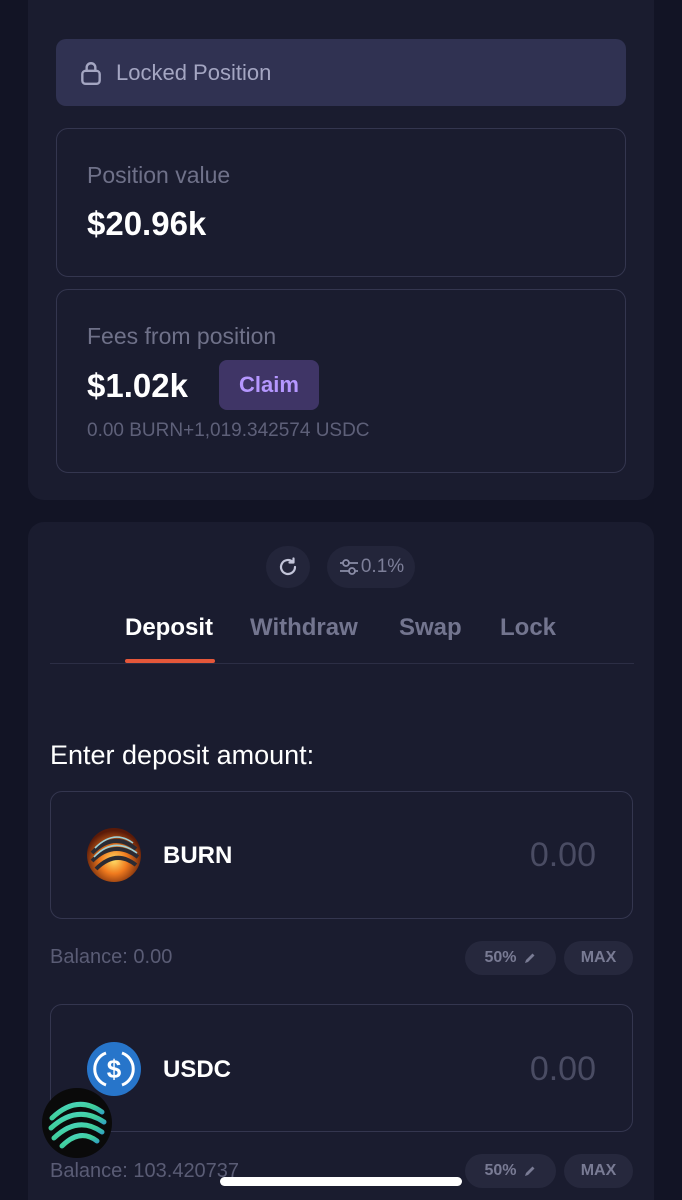  I want to click on slippage-value: 0.1%, so click(382, 566).